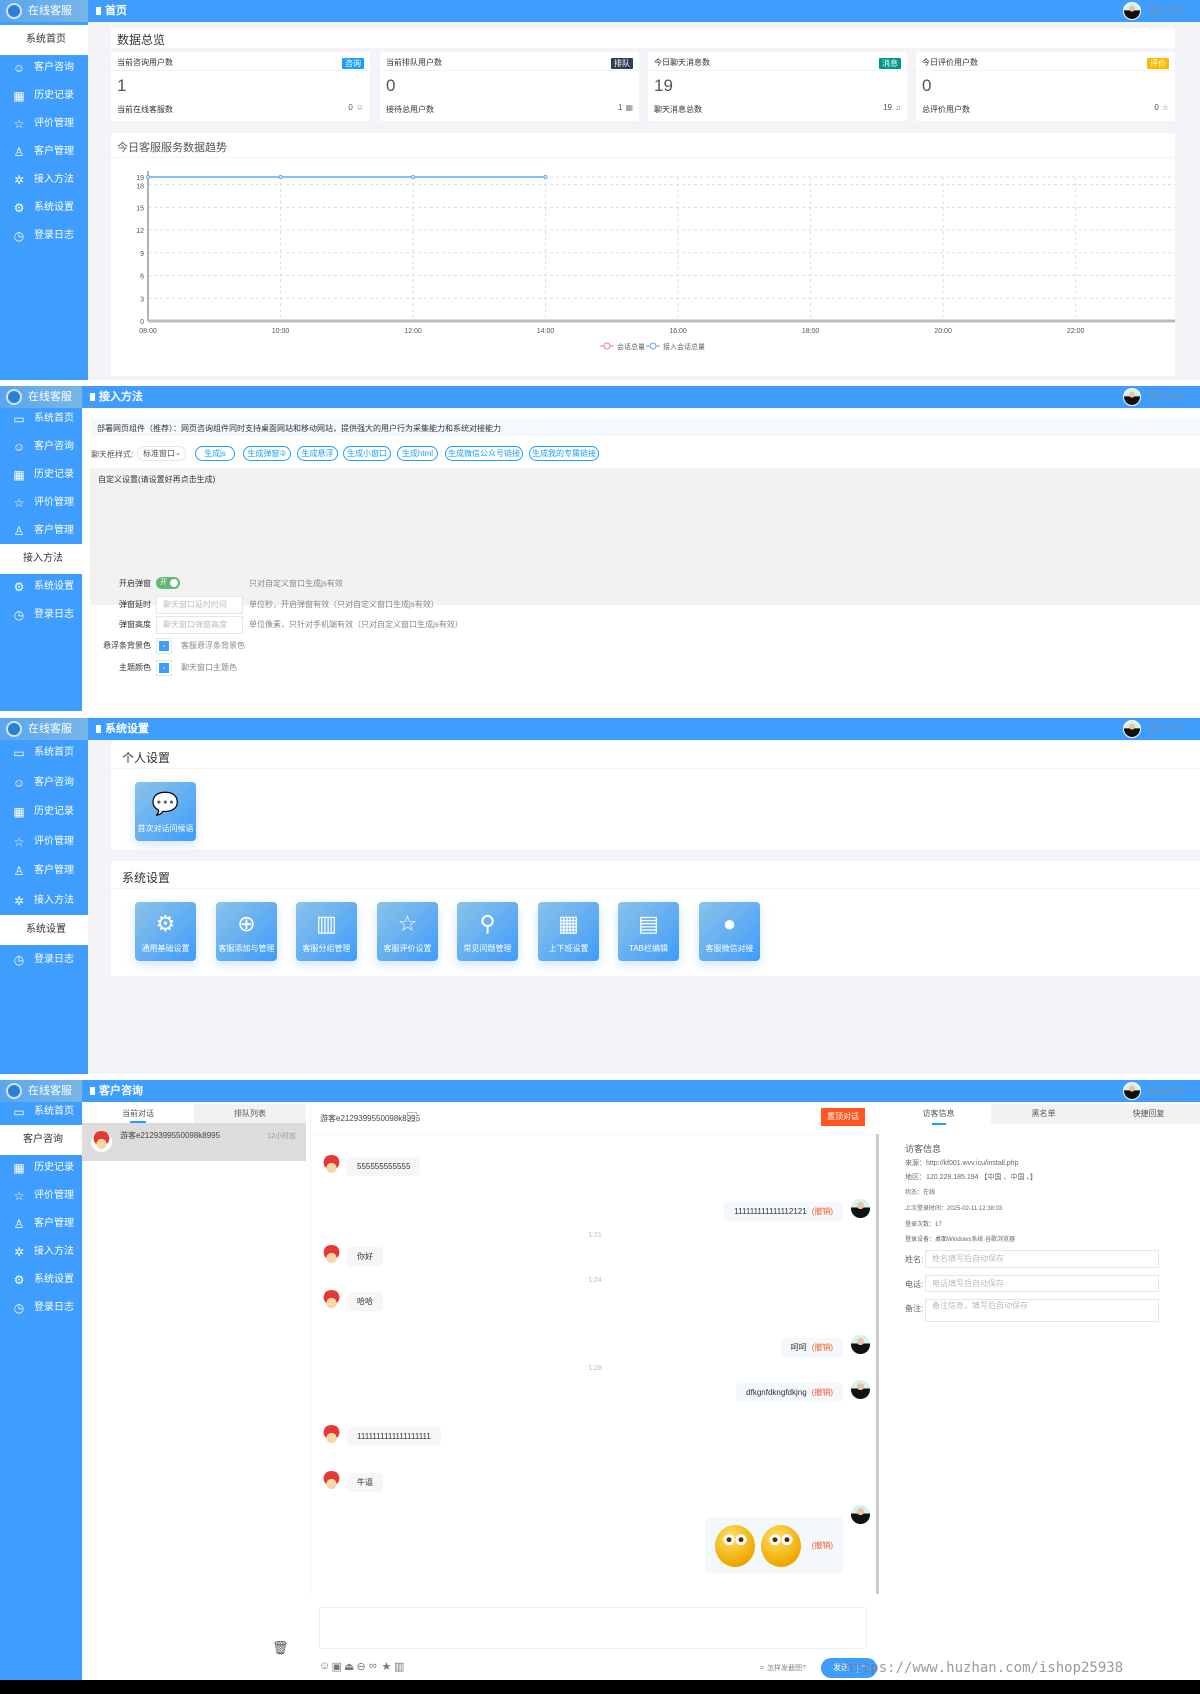  Describe the element at coordinates (356, 624) in the screenshot. I see `setting-hint: 单位像素，只针对手机端有效（只对自定义窗口生成js有效）` at that location.